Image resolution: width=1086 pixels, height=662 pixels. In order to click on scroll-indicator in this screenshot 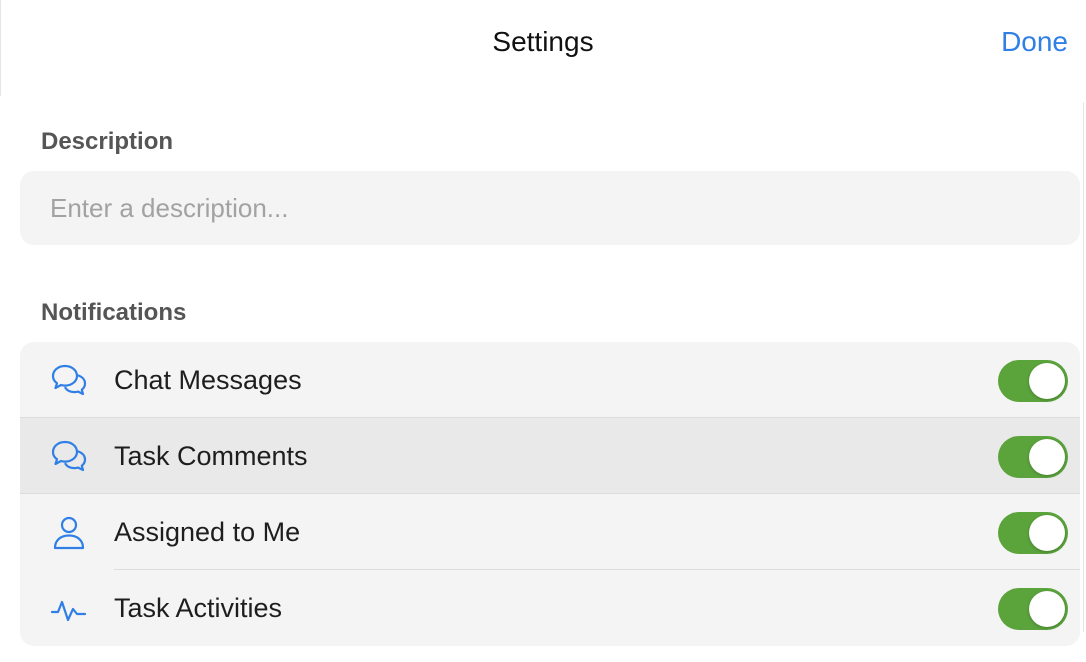, I will do `click(1083, 367)`.